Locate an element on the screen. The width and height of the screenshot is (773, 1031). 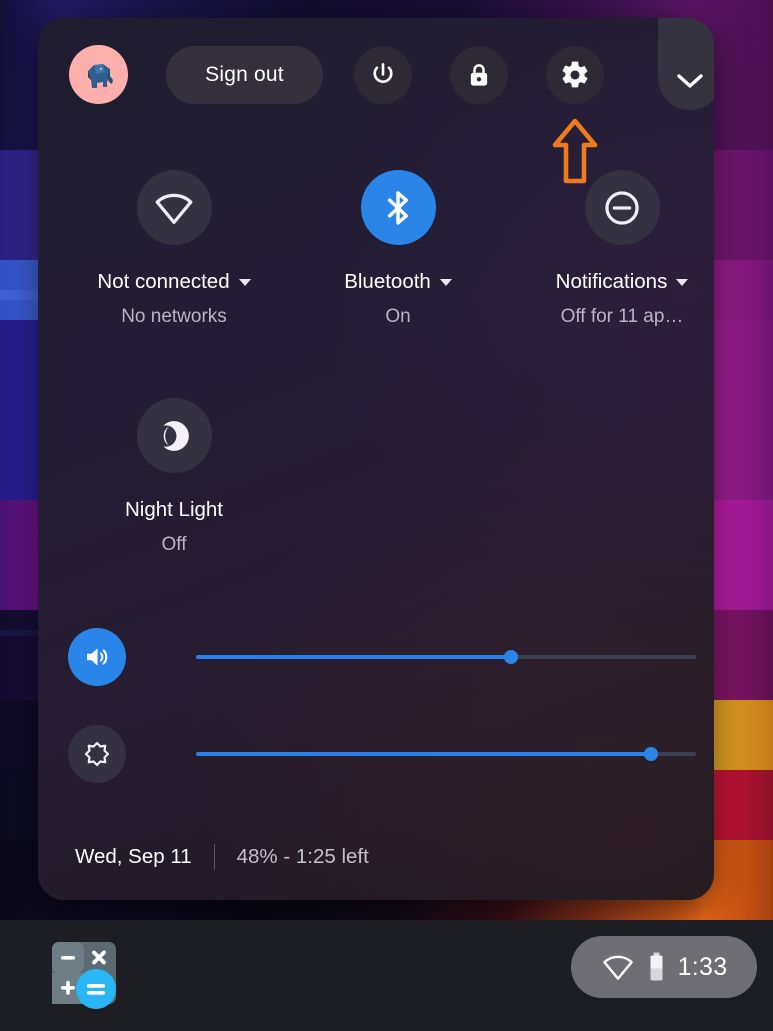
gear-icon is located at coordinates (575, 74).